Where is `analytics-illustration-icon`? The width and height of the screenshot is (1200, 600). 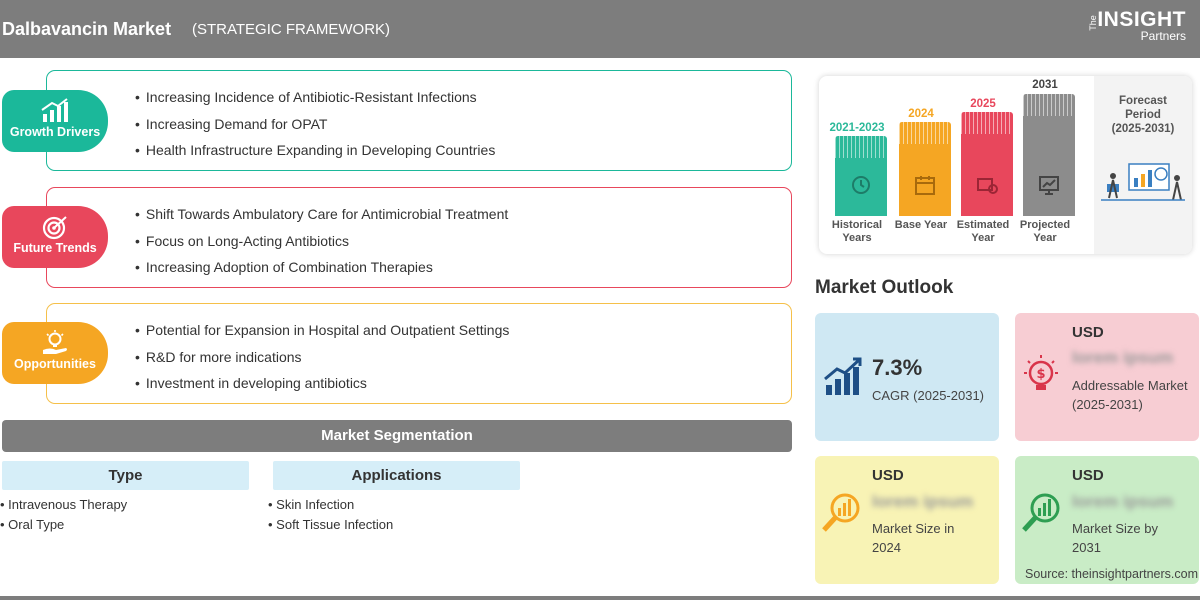 analytics-illustration-icon is located at coordinates (1143, 182).